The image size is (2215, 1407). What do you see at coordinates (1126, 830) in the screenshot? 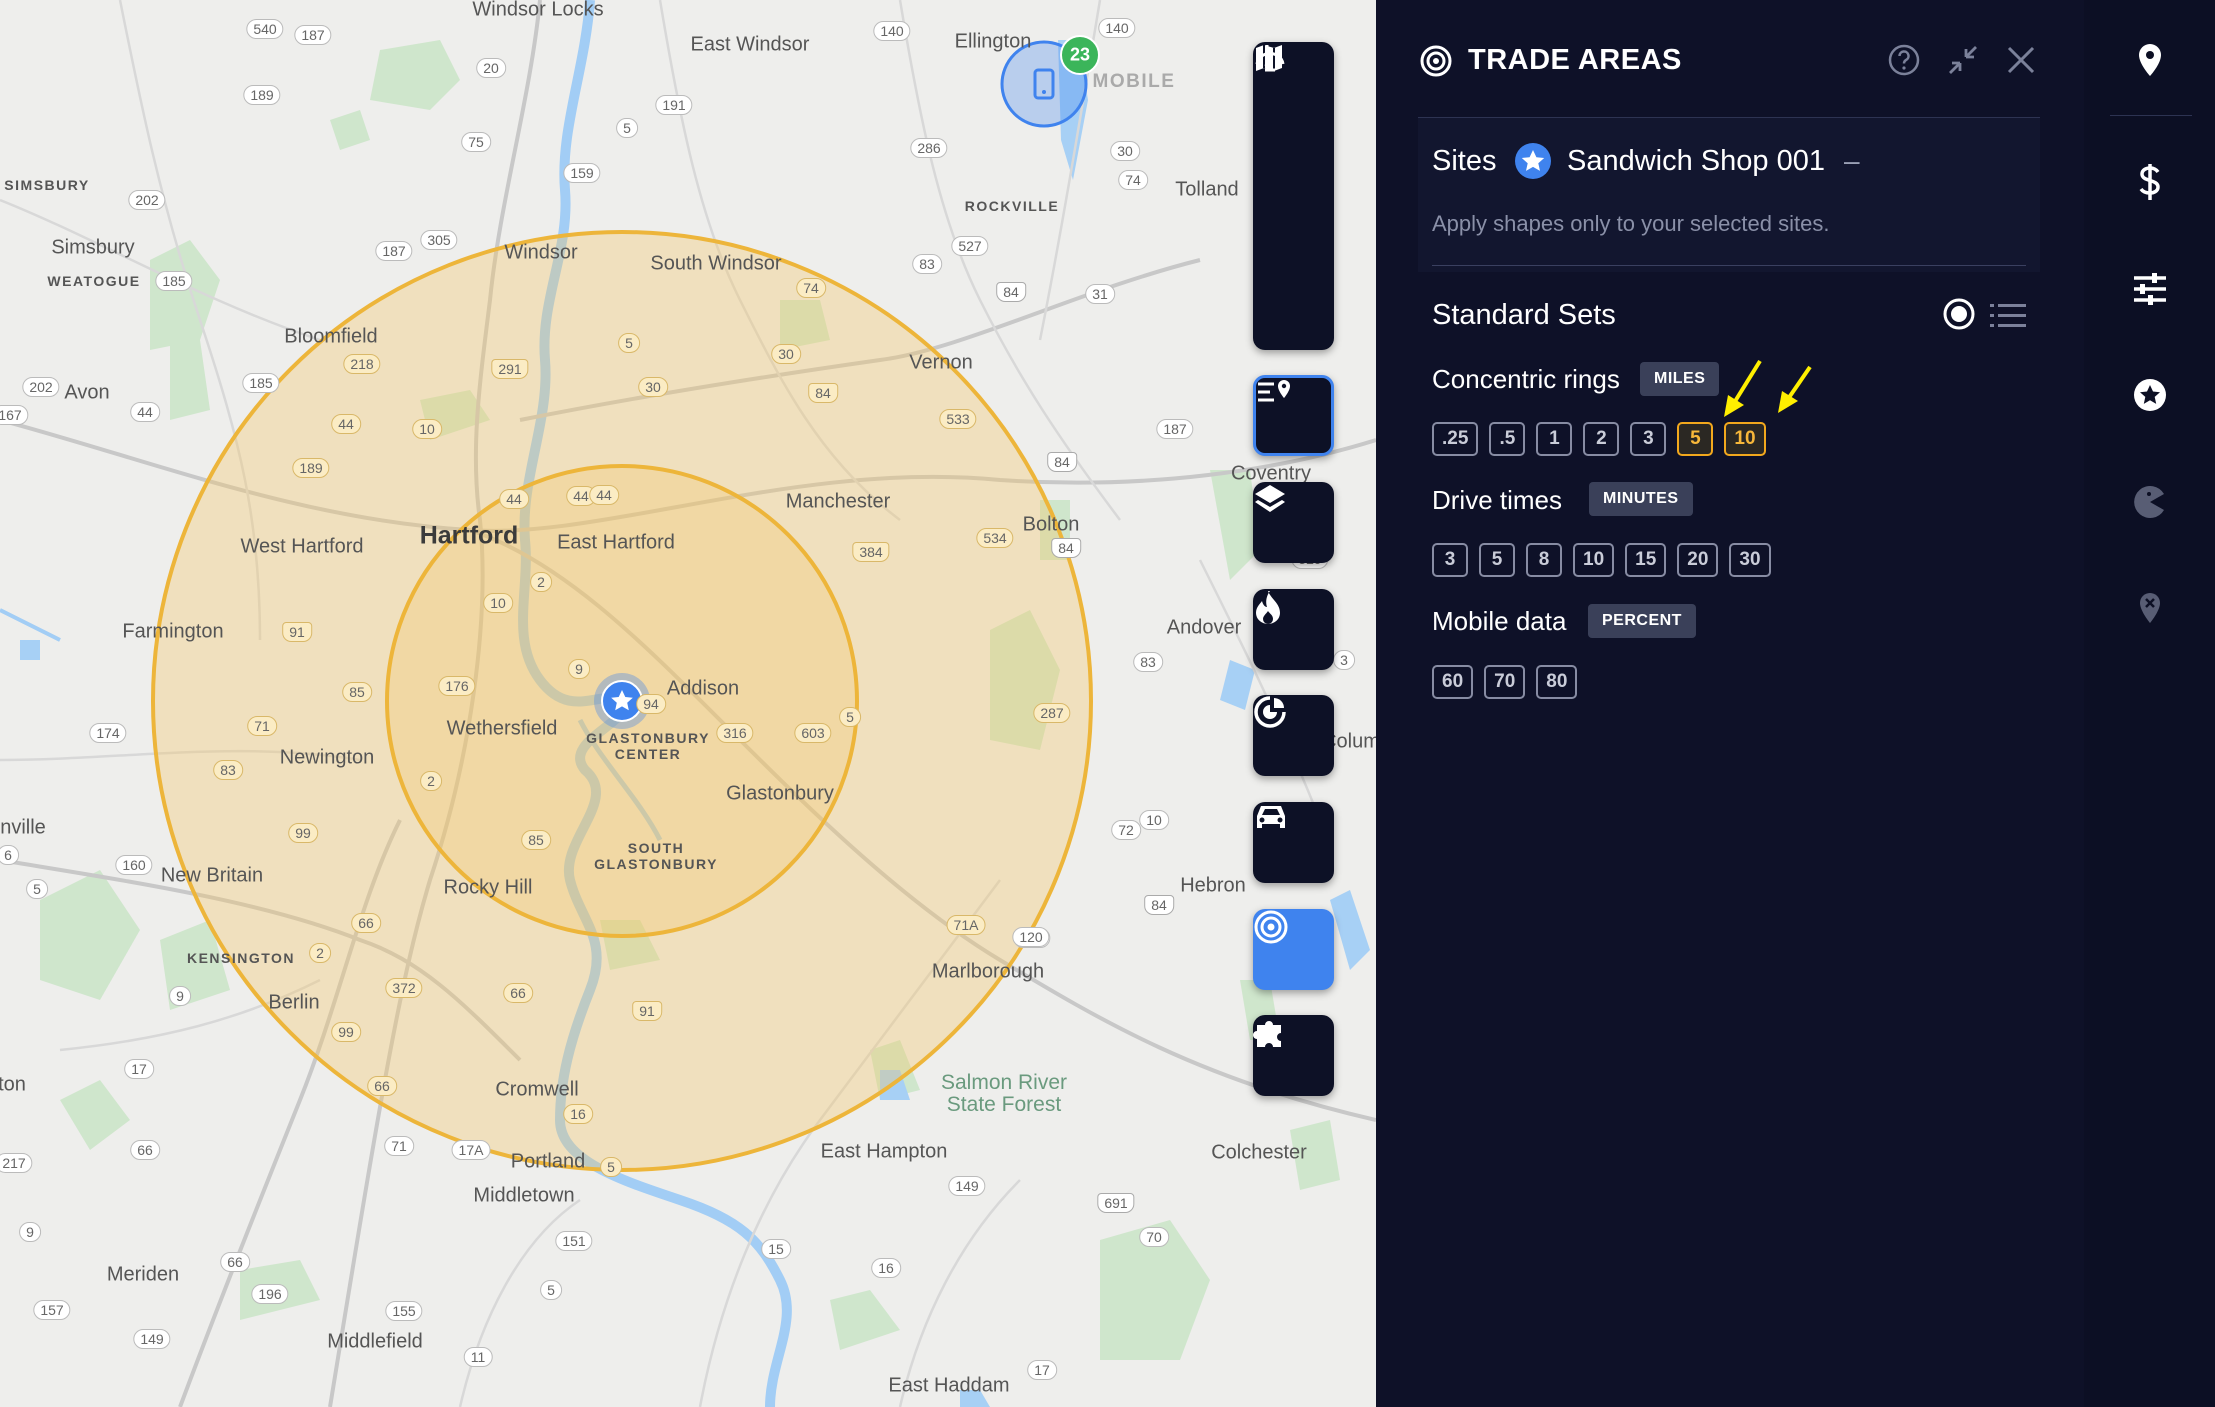
I see `road-shield: 72` at bounding box center [1126, 830].